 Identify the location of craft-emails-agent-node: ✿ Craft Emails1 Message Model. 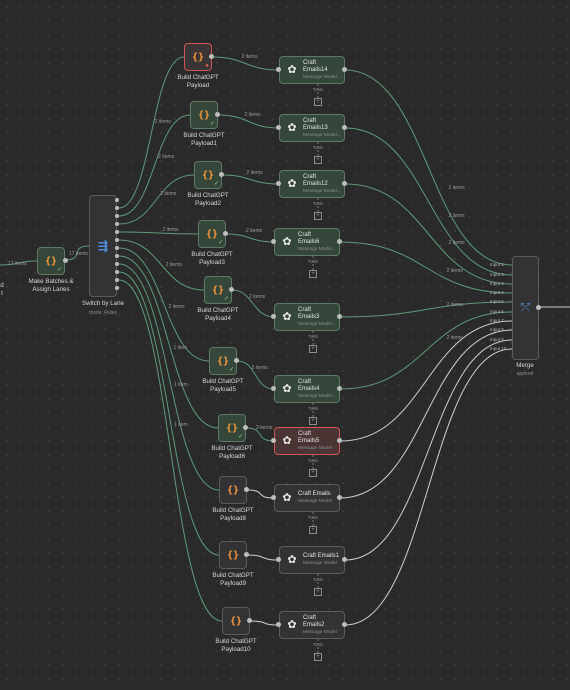
(312, 560).